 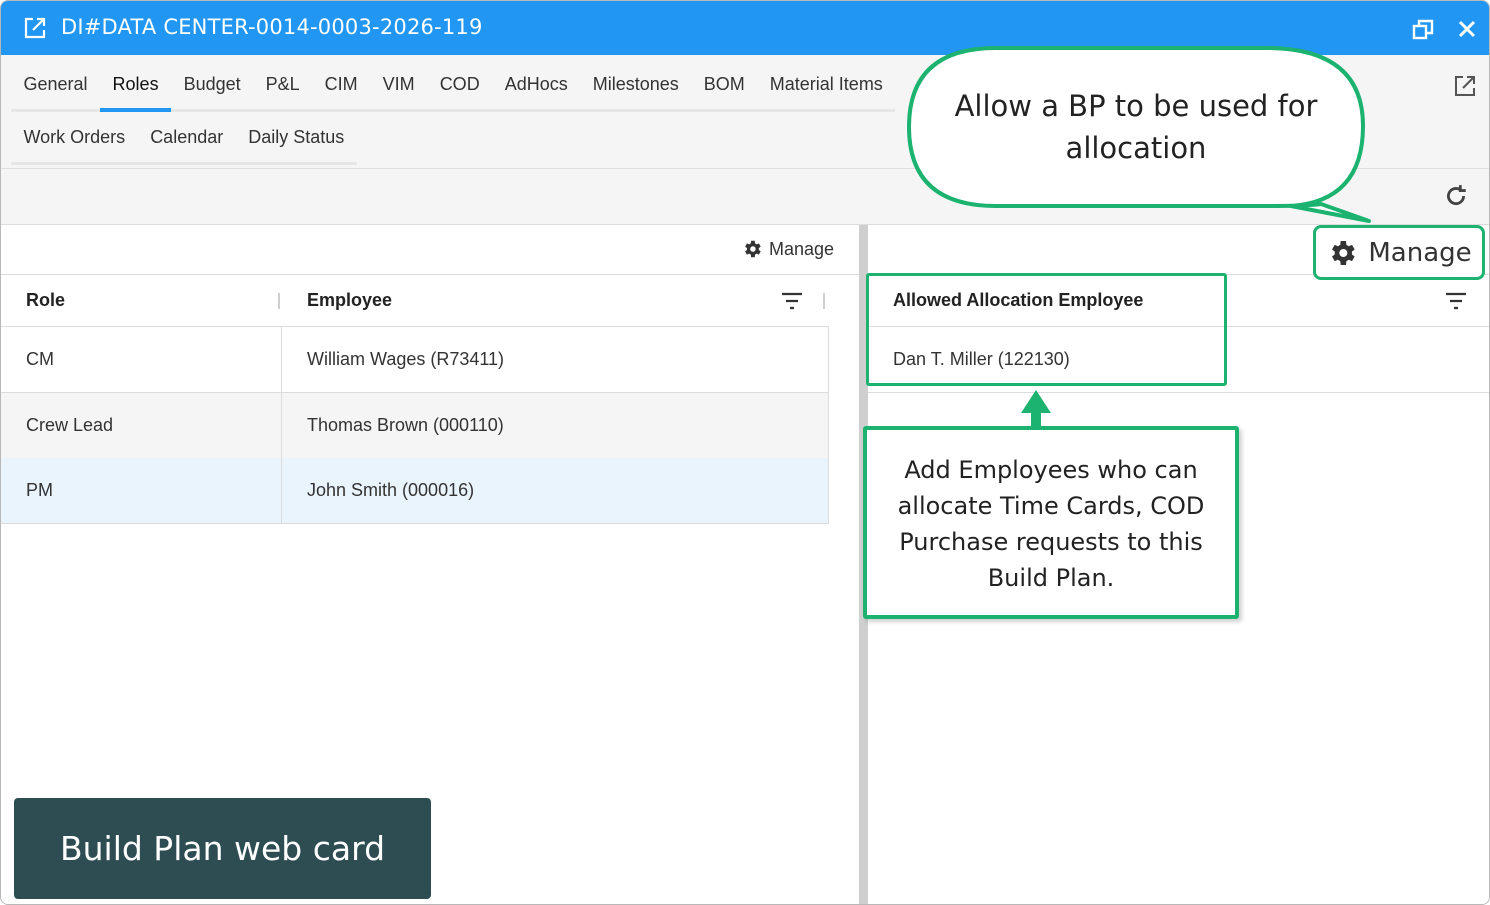 I want to click on tab-calendar: Calendar, so click(x=187, y=137).